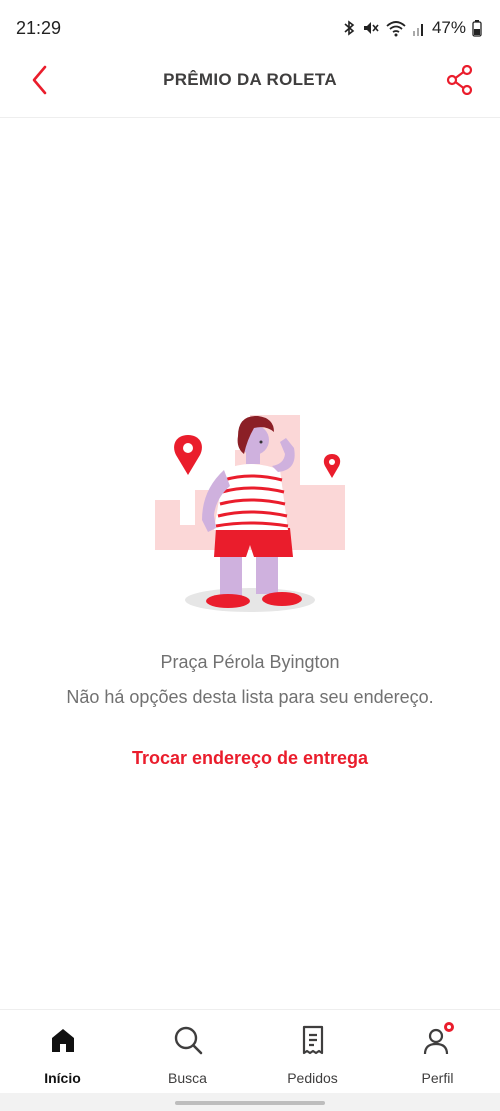  I want to click on share-button, so click(460, 80).